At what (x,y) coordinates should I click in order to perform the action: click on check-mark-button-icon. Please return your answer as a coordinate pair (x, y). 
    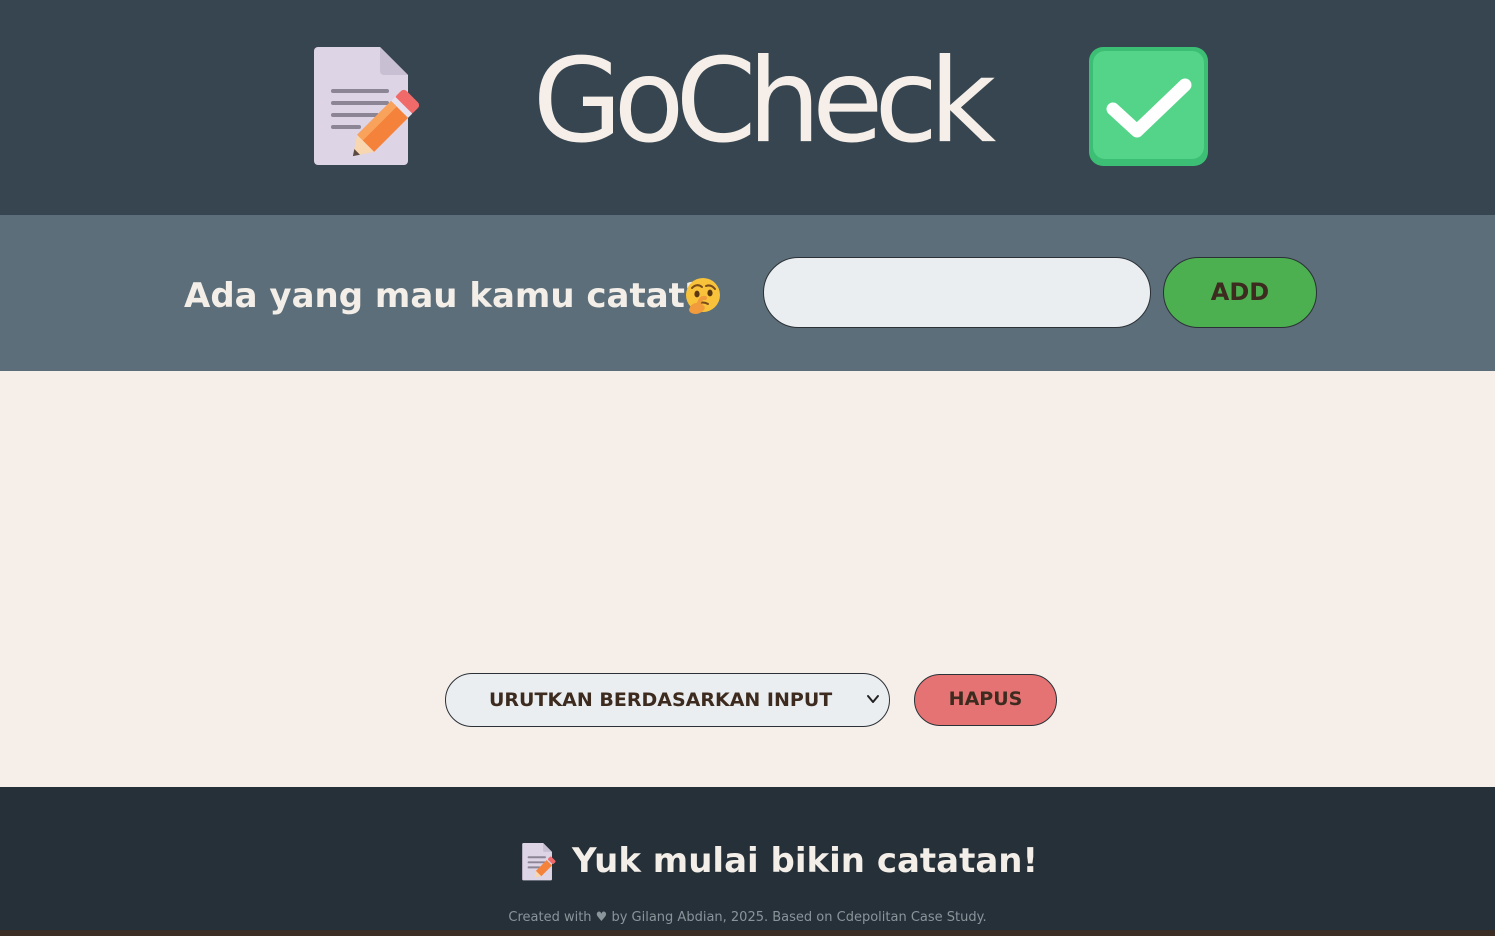
    Looking at the image, I should click on (1148, 106).